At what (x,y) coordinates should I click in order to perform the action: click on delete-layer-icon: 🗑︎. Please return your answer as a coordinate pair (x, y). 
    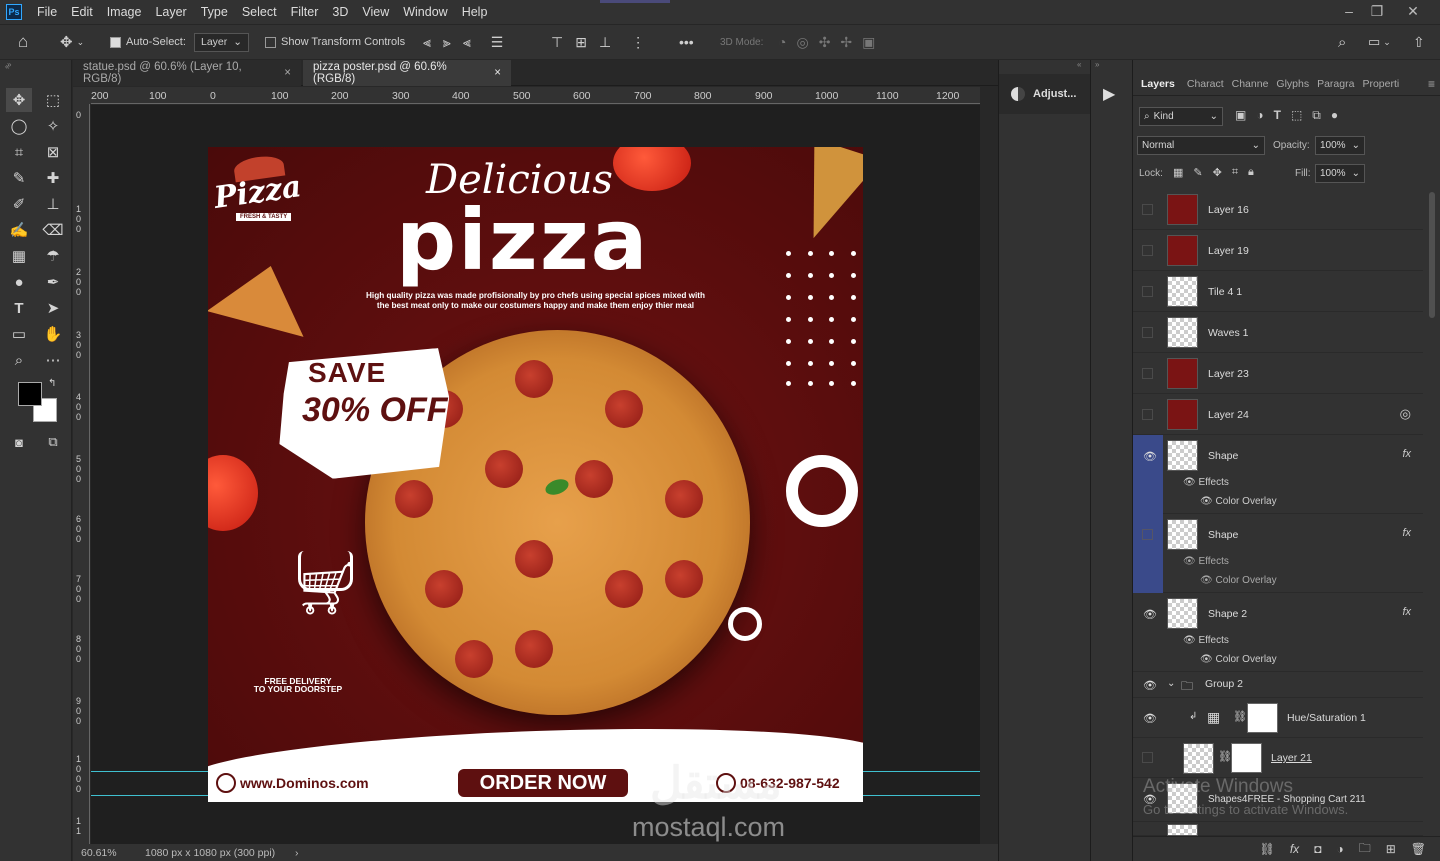
    Looking at the image, I should click on (1418, 849).